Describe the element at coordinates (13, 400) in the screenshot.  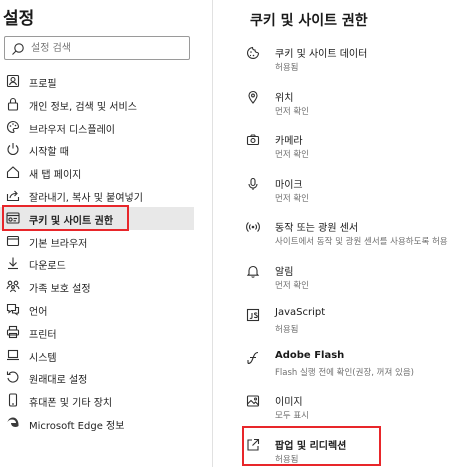
I see `phone-icon` at that location.